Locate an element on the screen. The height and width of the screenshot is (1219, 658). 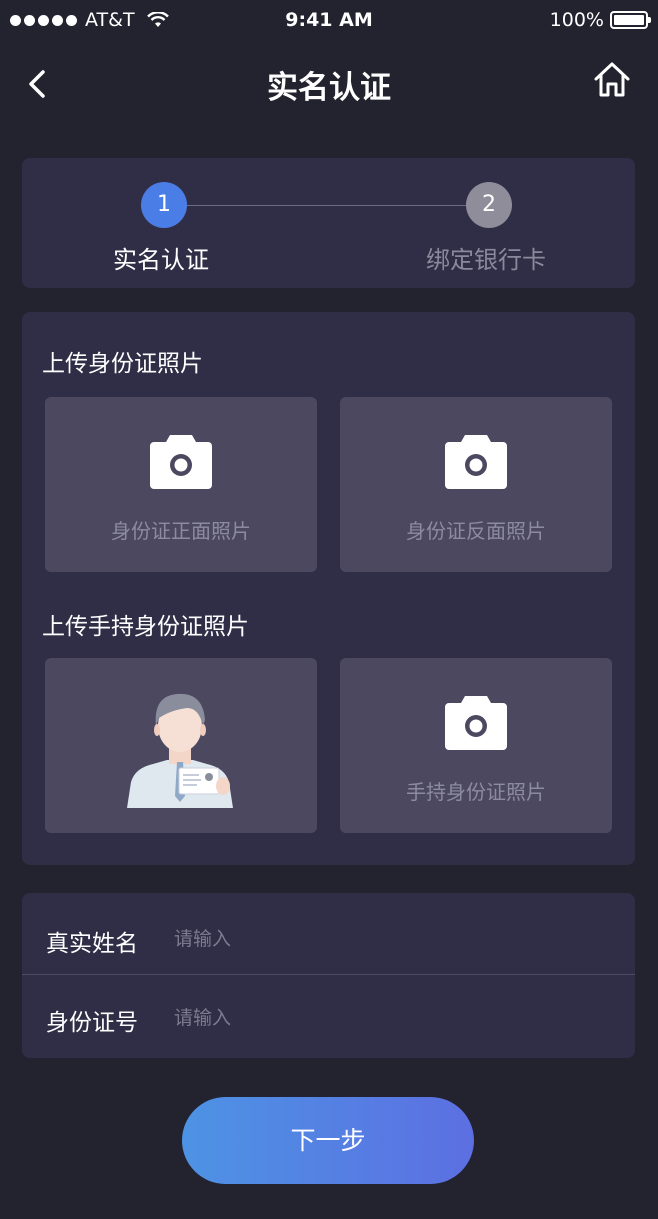
status-bar: AT&T 9:41 AM 100% is located at coordinates (329, 22).